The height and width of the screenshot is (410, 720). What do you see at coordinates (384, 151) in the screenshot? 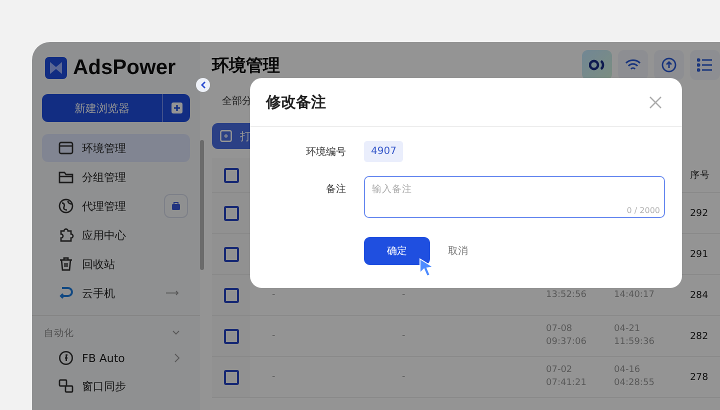
I see `id-badge: 4907` at bounding box center [384, 151].